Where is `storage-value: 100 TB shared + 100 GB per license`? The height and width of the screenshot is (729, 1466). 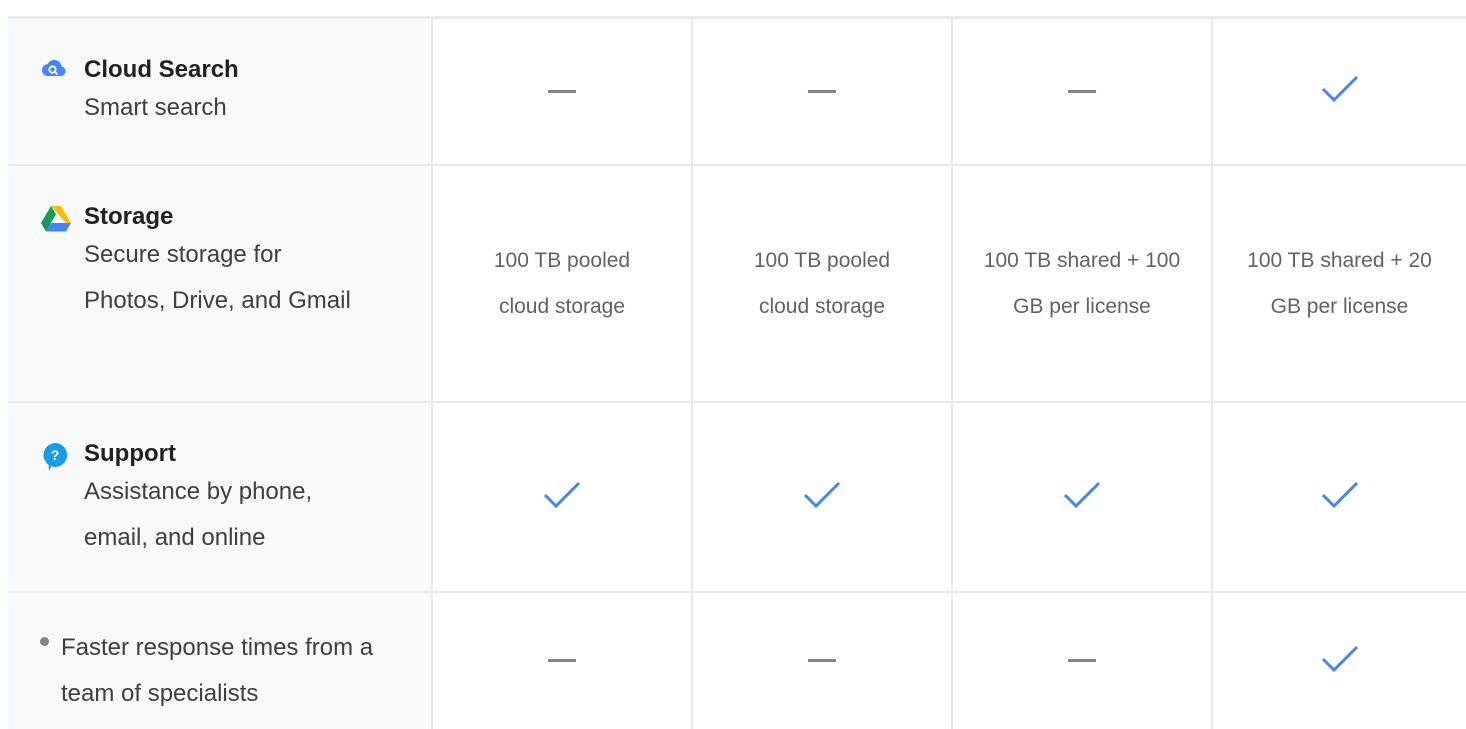 storage-value: 100 TB shared + 100 GB per license is located at coordinates (1082, 283).